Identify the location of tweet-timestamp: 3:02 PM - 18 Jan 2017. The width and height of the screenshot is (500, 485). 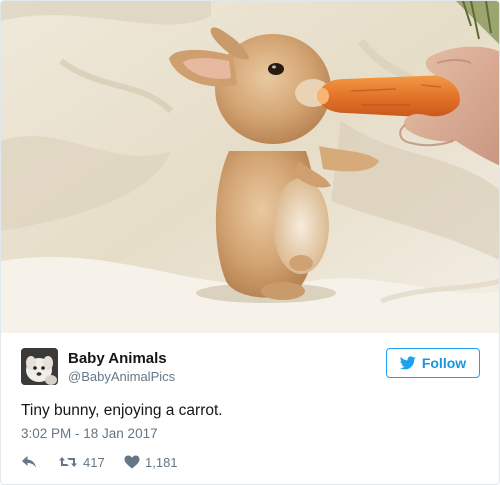
(89, 433).